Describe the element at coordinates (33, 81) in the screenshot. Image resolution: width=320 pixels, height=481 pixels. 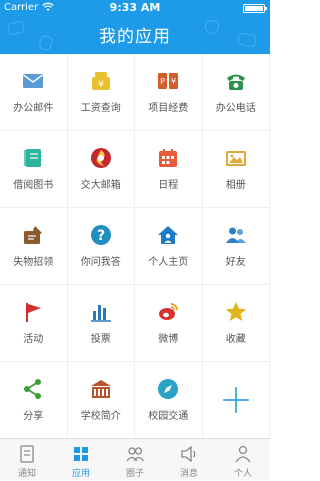
I see `envelope-icon` at that location.